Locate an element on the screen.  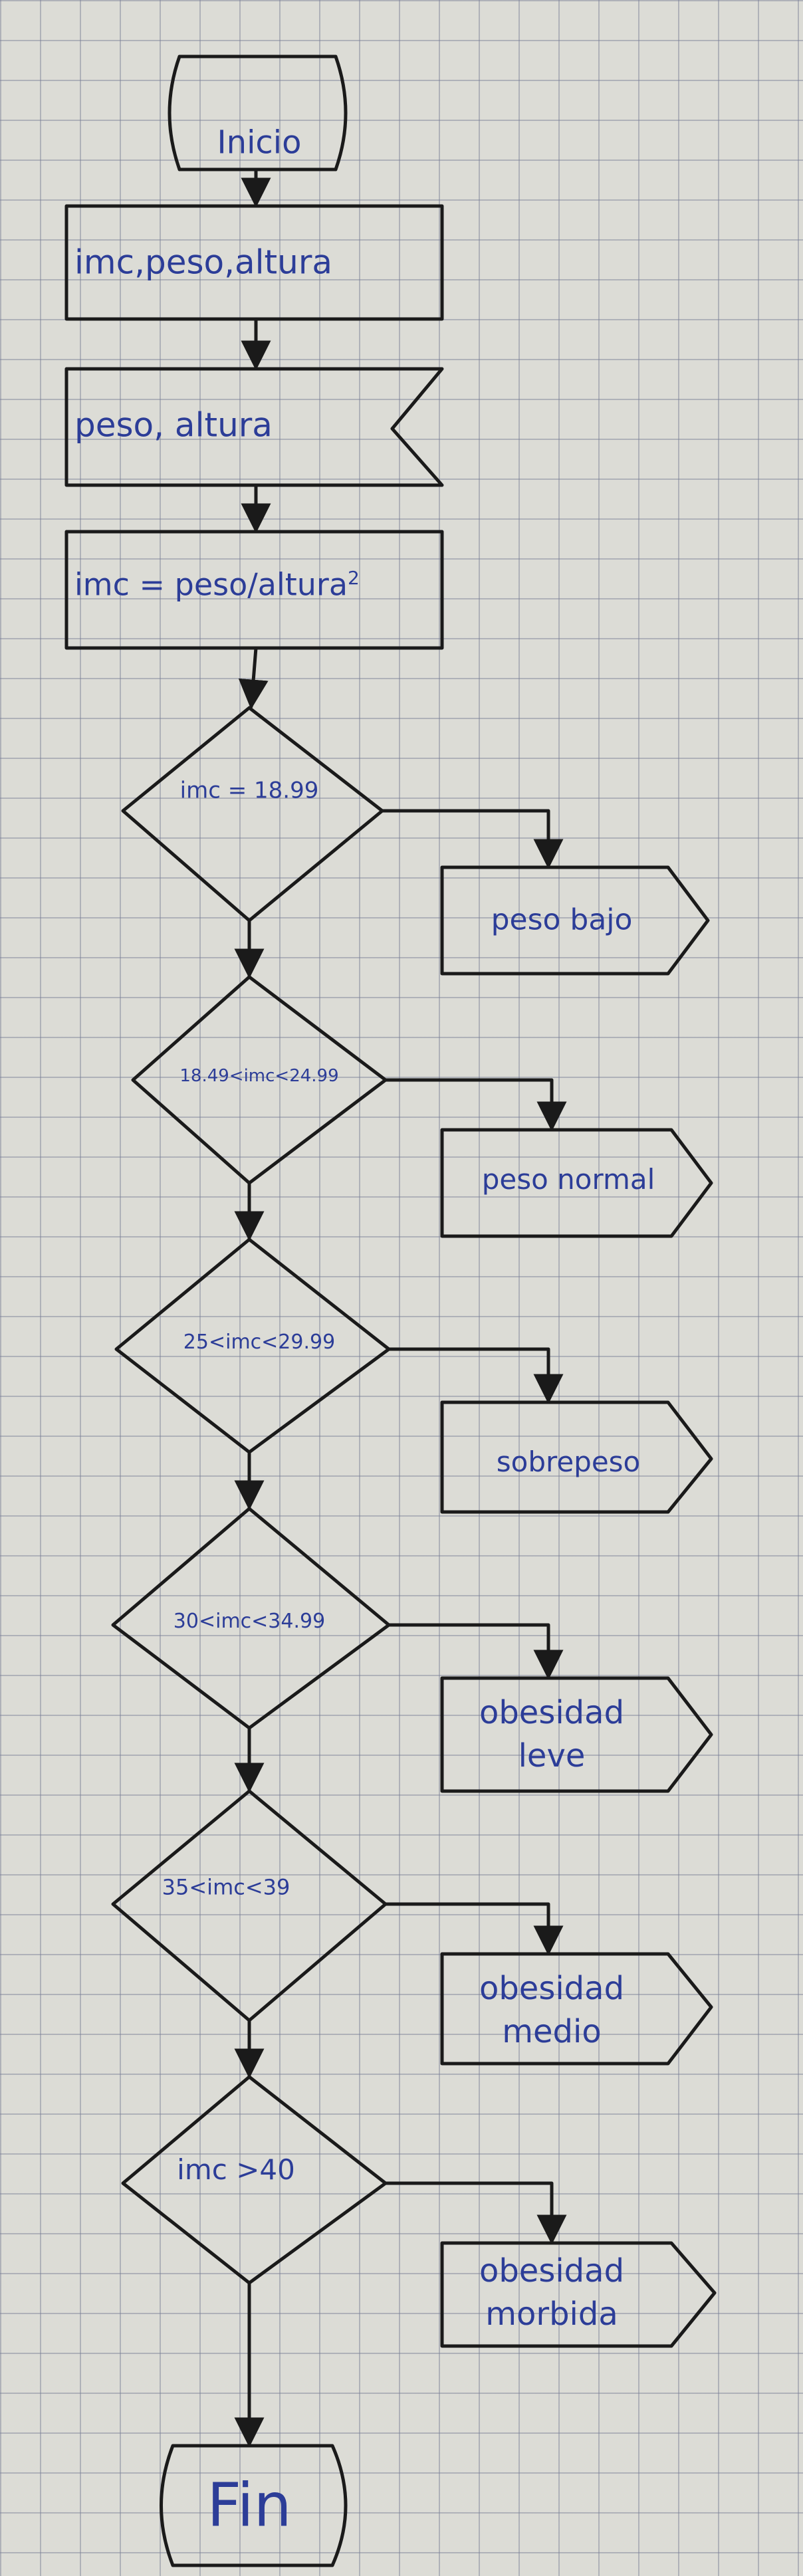
declare-label: imc,peso,altura is located at coordinates (203, 262).